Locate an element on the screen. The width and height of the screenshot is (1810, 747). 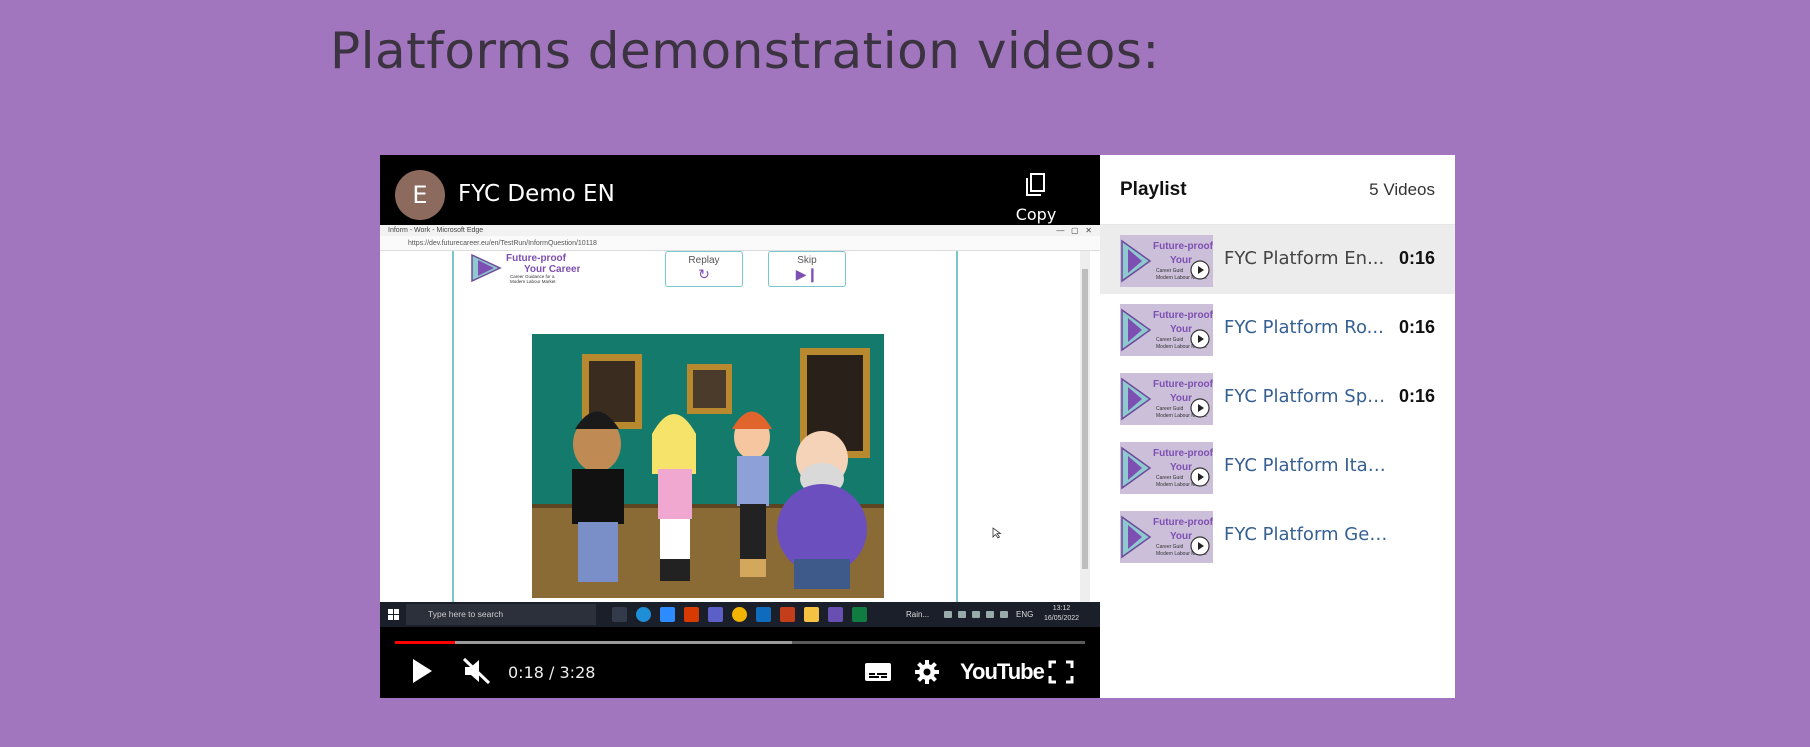
player-controls: 0:18 / 3:28 YouTube is located at coordinates (740, 662).